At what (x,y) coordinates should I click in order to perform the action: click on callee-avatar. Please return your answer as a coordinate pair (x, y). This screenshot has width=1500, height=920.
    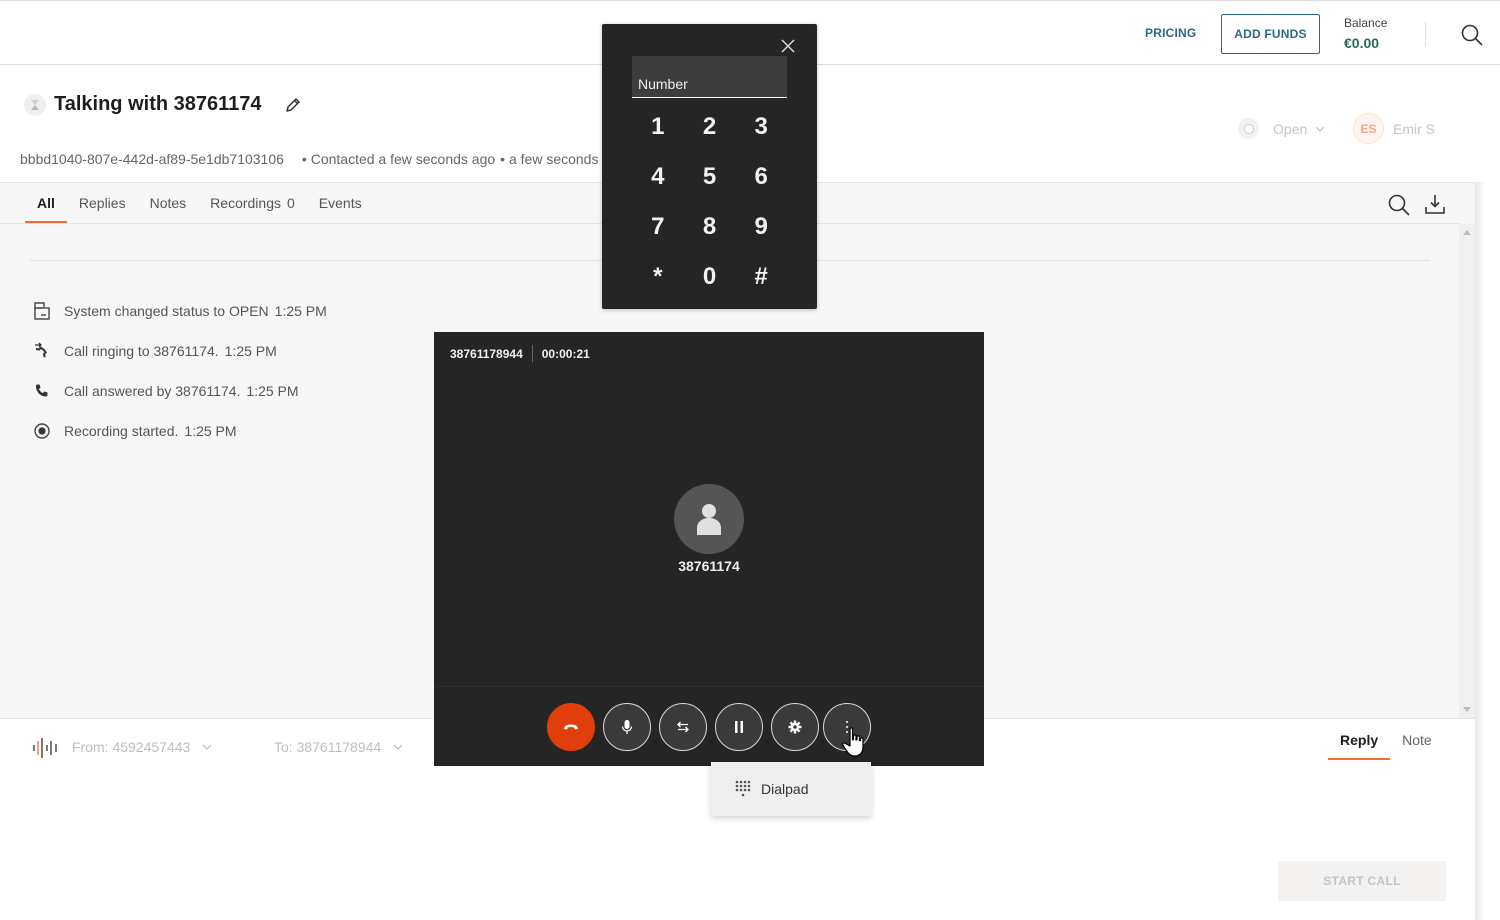
    Looking at the image, I should click on (709, 519).